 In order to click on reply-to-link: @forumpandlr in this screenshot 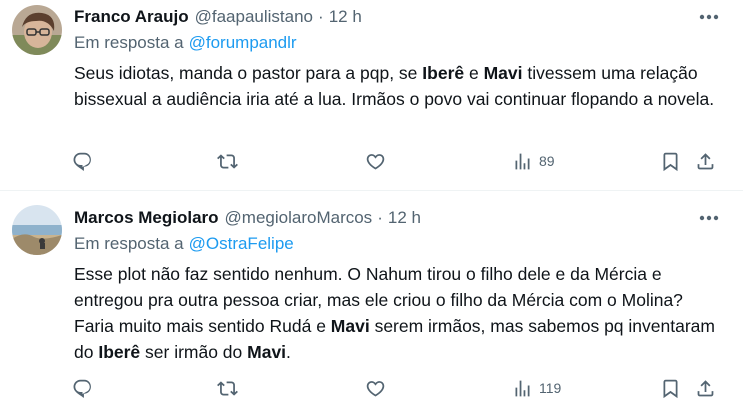, I will do `click(243, 42)`.